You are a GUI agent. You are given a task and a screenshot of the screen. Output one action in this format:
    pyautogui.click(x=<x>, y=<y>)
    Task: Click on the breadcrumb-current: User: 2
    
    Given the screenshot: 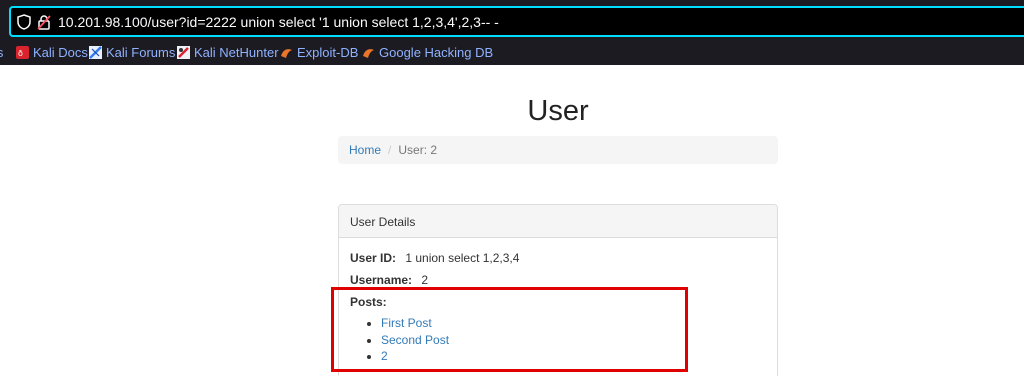 What is the action you would take?
    pyautogui.click(x=418, y=150)
    